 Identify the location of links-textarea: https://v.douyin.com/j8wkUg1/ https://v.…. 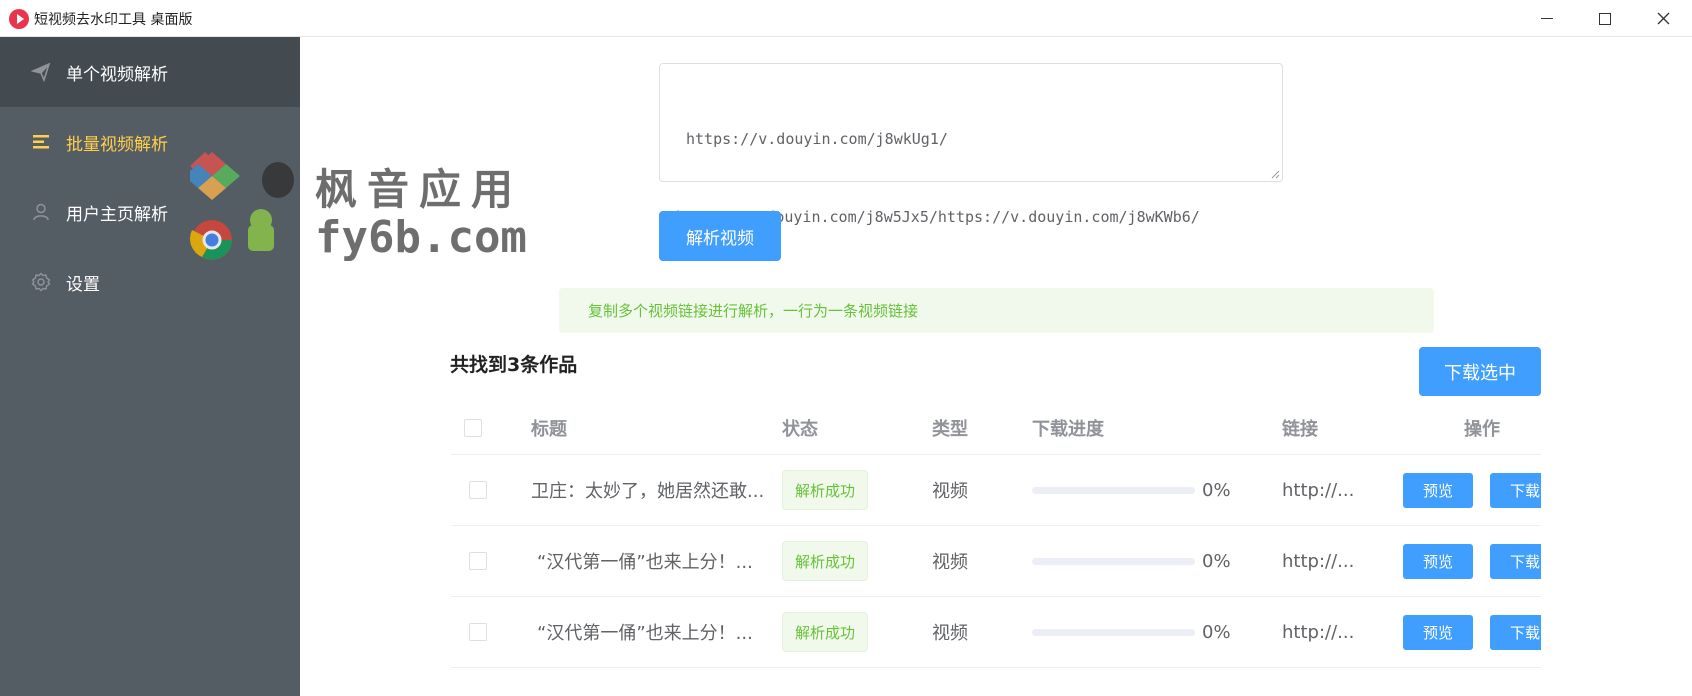
(971, 144).